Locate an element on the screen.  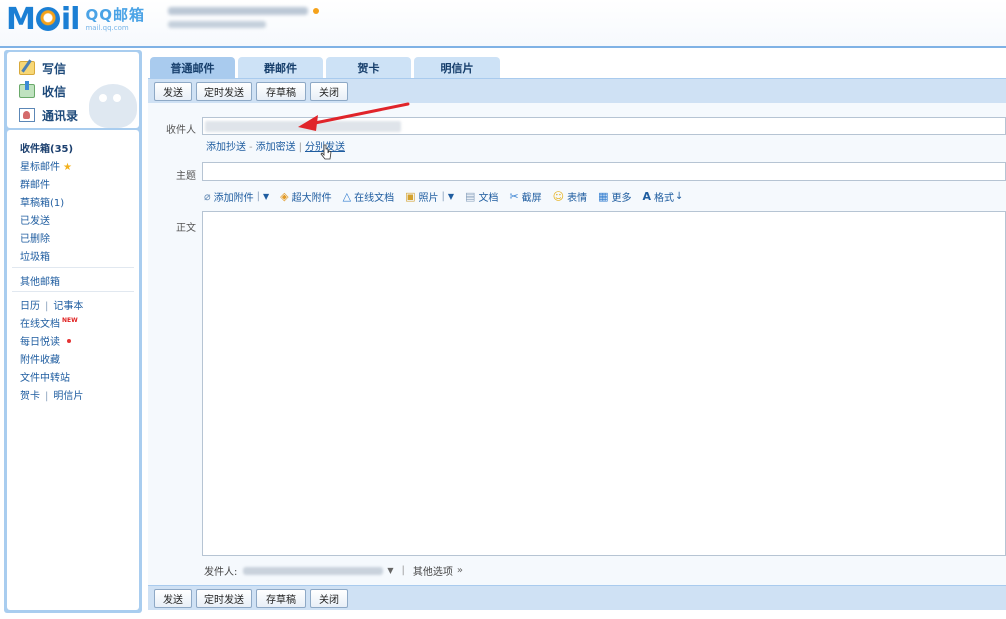
sender-chevron-down-icon: ▼ is located at coordinates (390, 570).